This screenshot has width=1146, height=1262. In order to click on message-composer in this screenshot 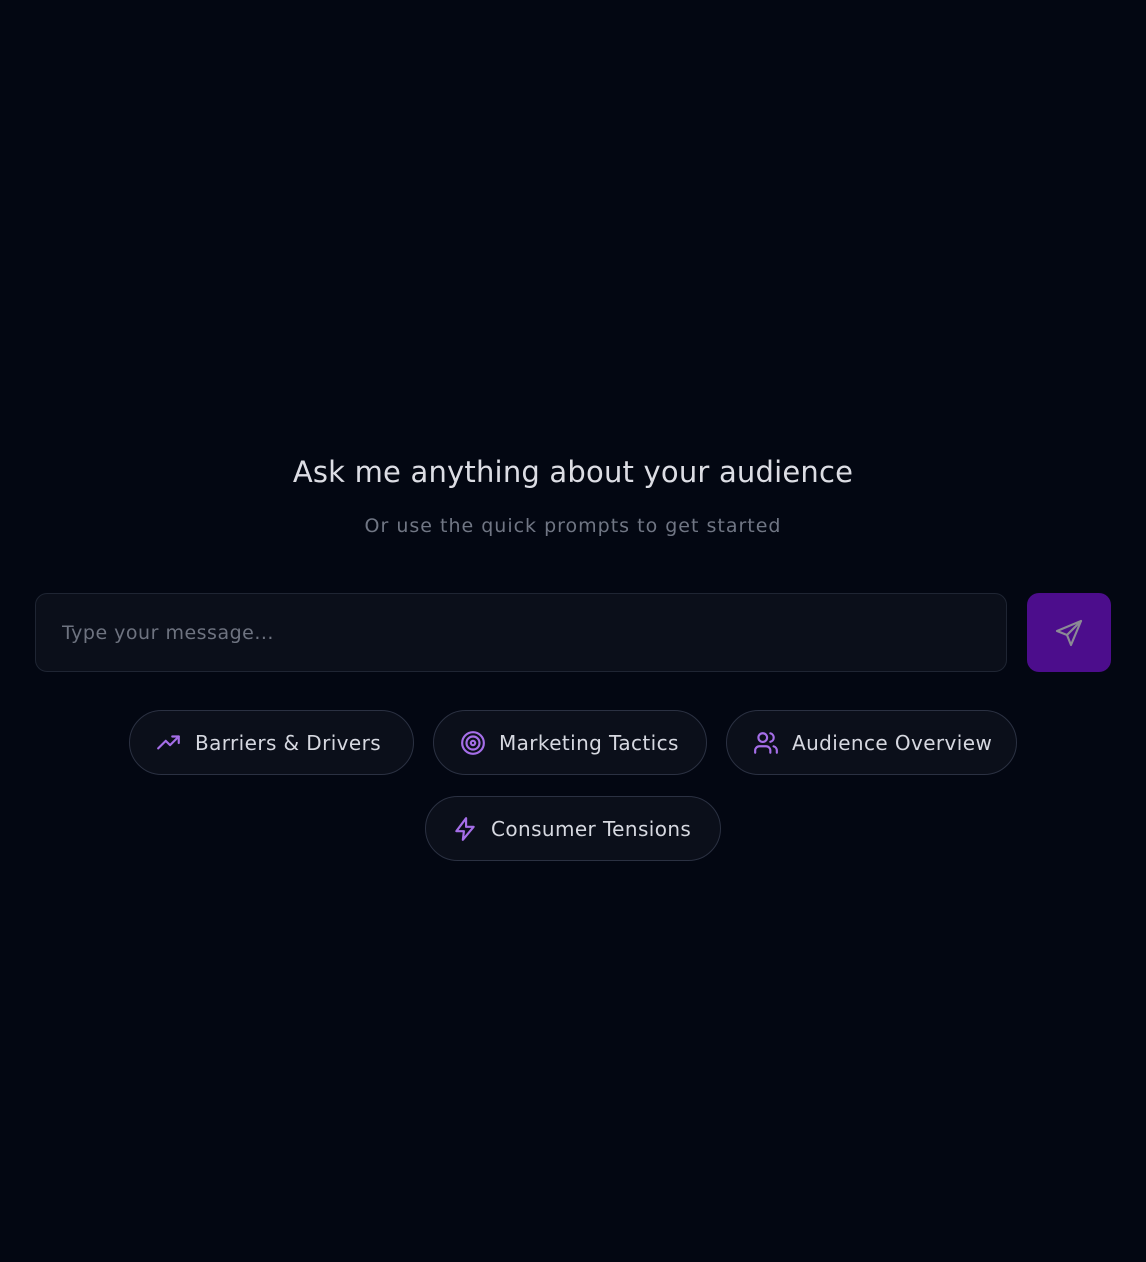, I will do `click(573, 632)`.